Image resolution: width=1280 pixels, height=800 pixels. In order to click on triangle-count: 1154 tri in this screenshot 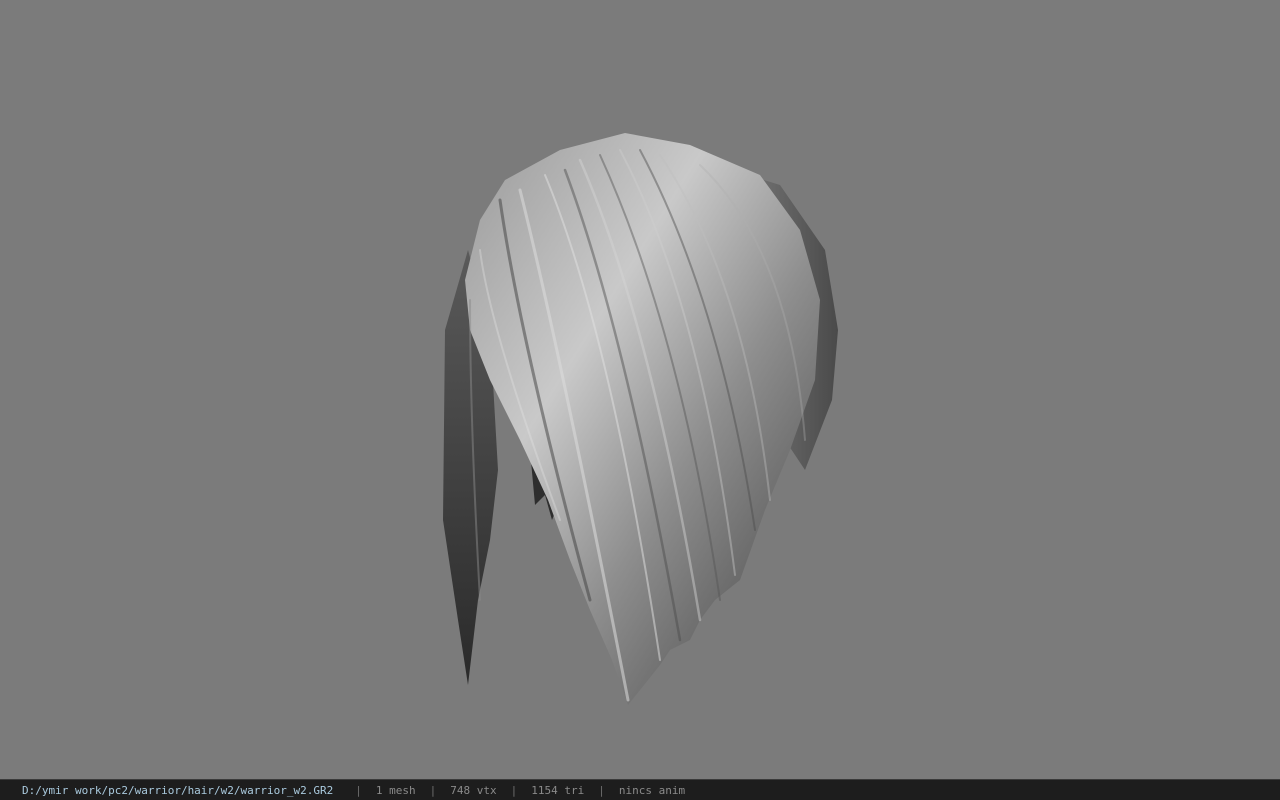, I will do `click(558, 790)`.